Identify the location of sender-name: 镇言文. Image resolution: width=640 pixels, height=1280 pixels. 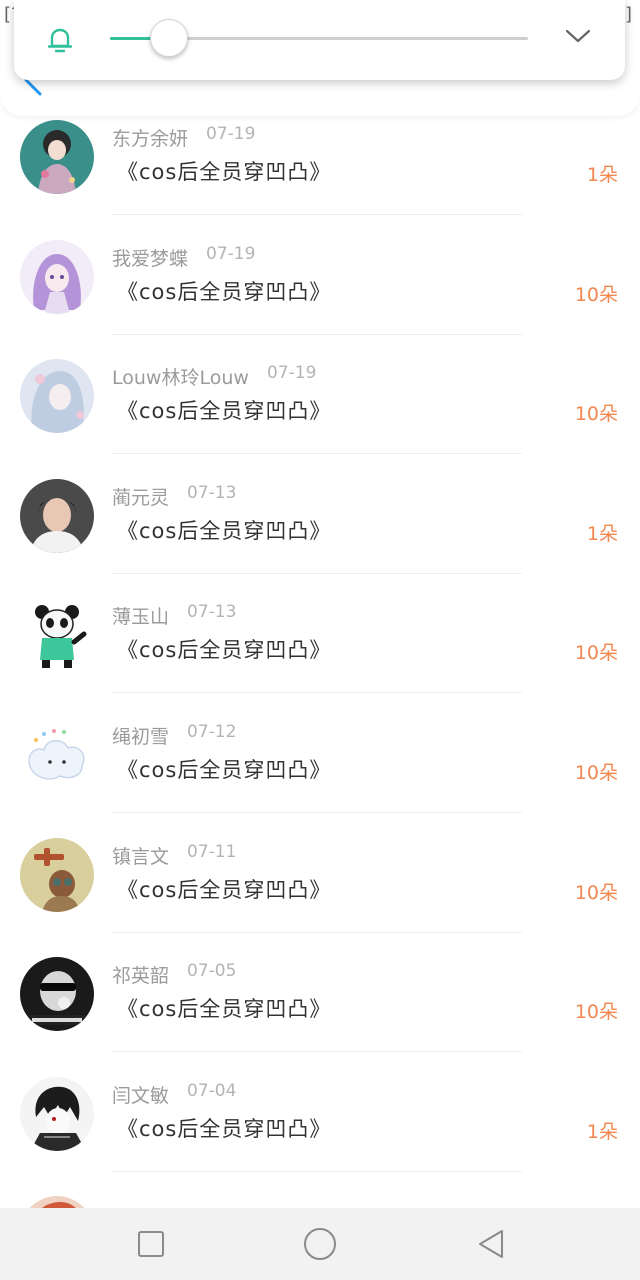
(141, 856).